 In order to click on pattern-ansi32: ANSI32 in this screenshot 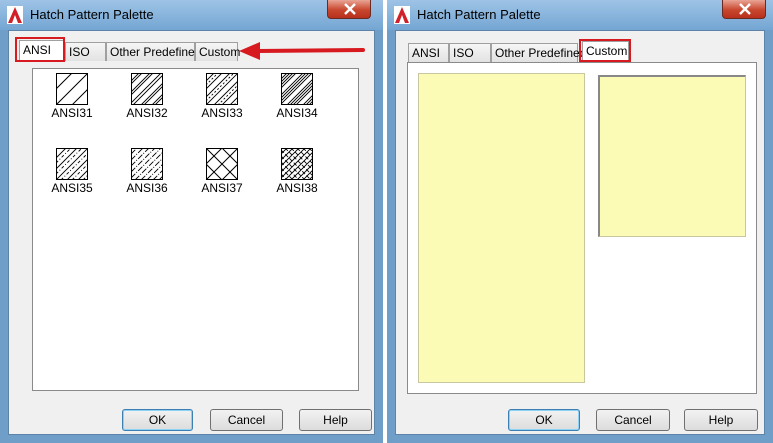, I will do `click(147, 96)`.